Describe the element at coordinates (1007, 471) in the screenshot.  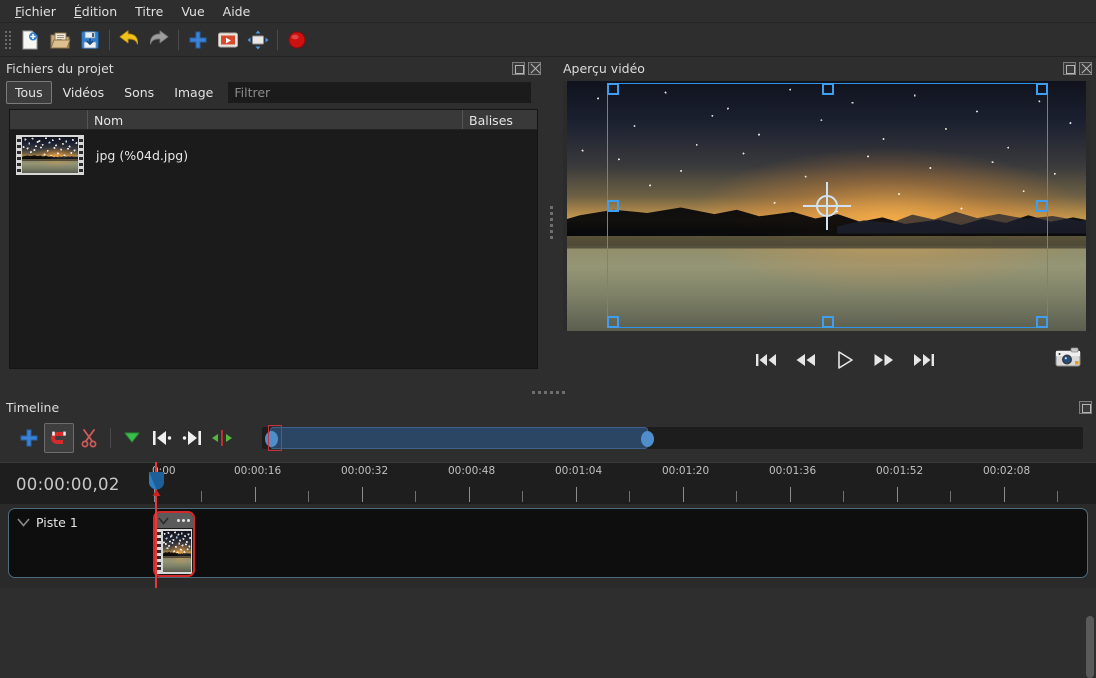
I see `ruler-label: 00:02:08` at that location.